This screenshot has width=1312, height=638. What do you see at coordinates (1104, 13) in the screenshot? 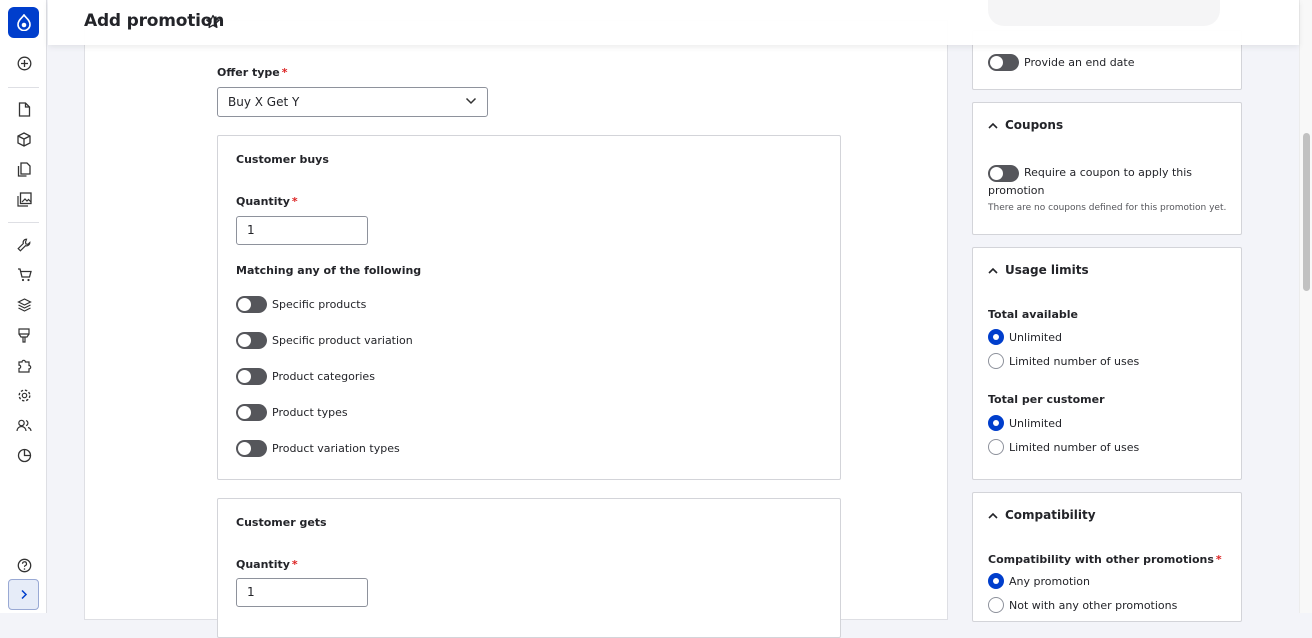
I see `header-actions` at bounding box center [1104, 13].